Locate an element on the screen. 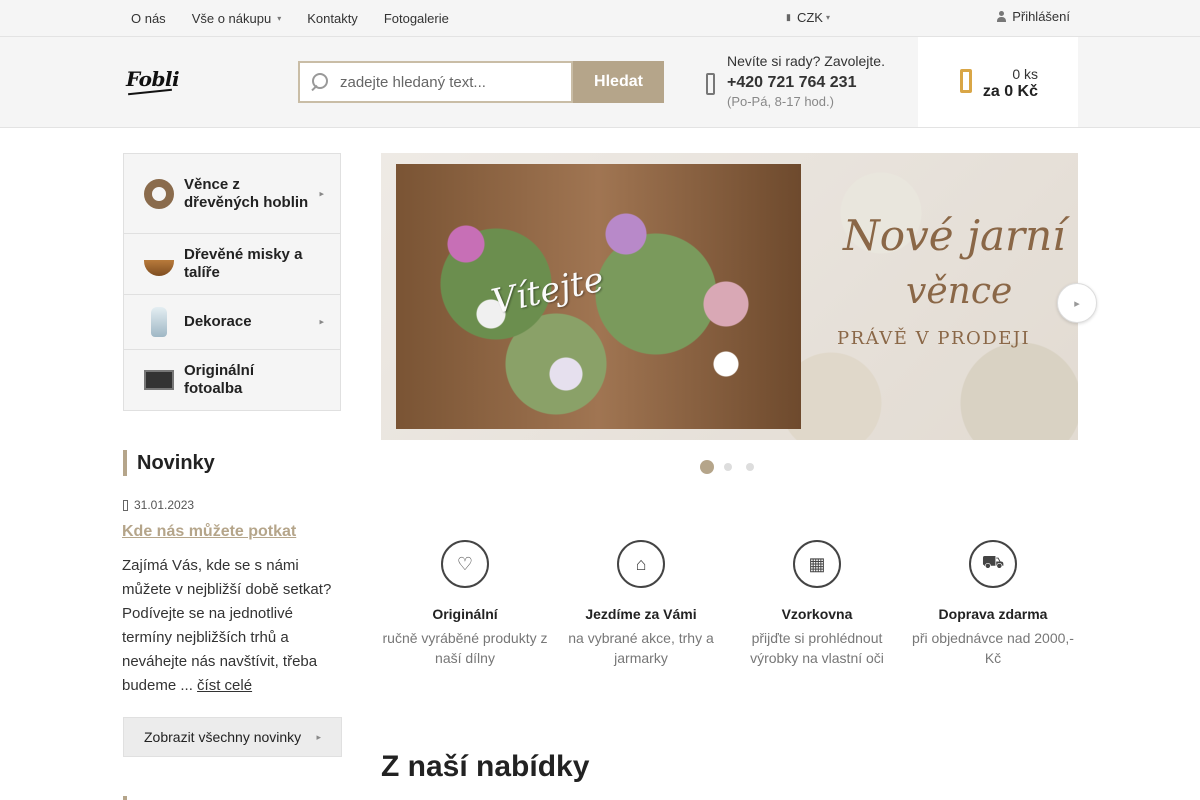  category-label: Dekorace is located at coordinates (218, 321).